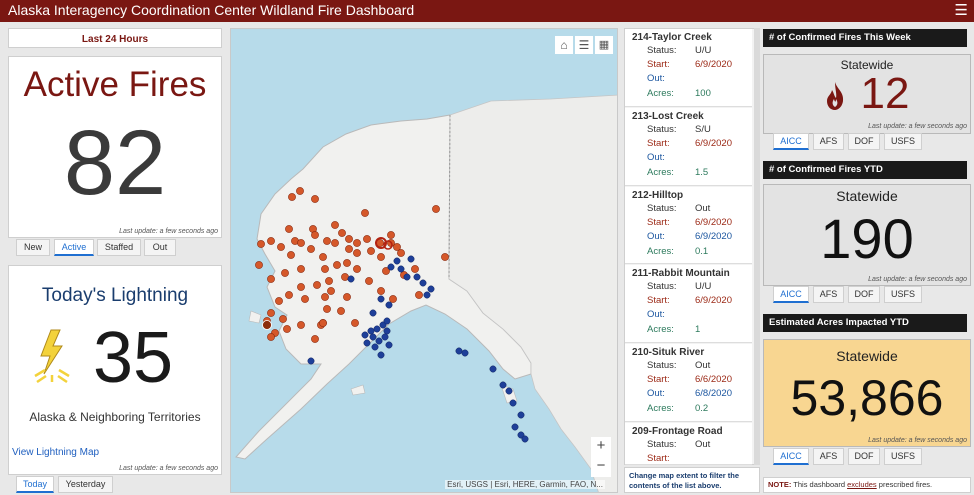 This screenshot has height=495, width=974. Describe the element at coordinates (604, 45) in the screenshot. I see `basemap-button: ▦` at that location.